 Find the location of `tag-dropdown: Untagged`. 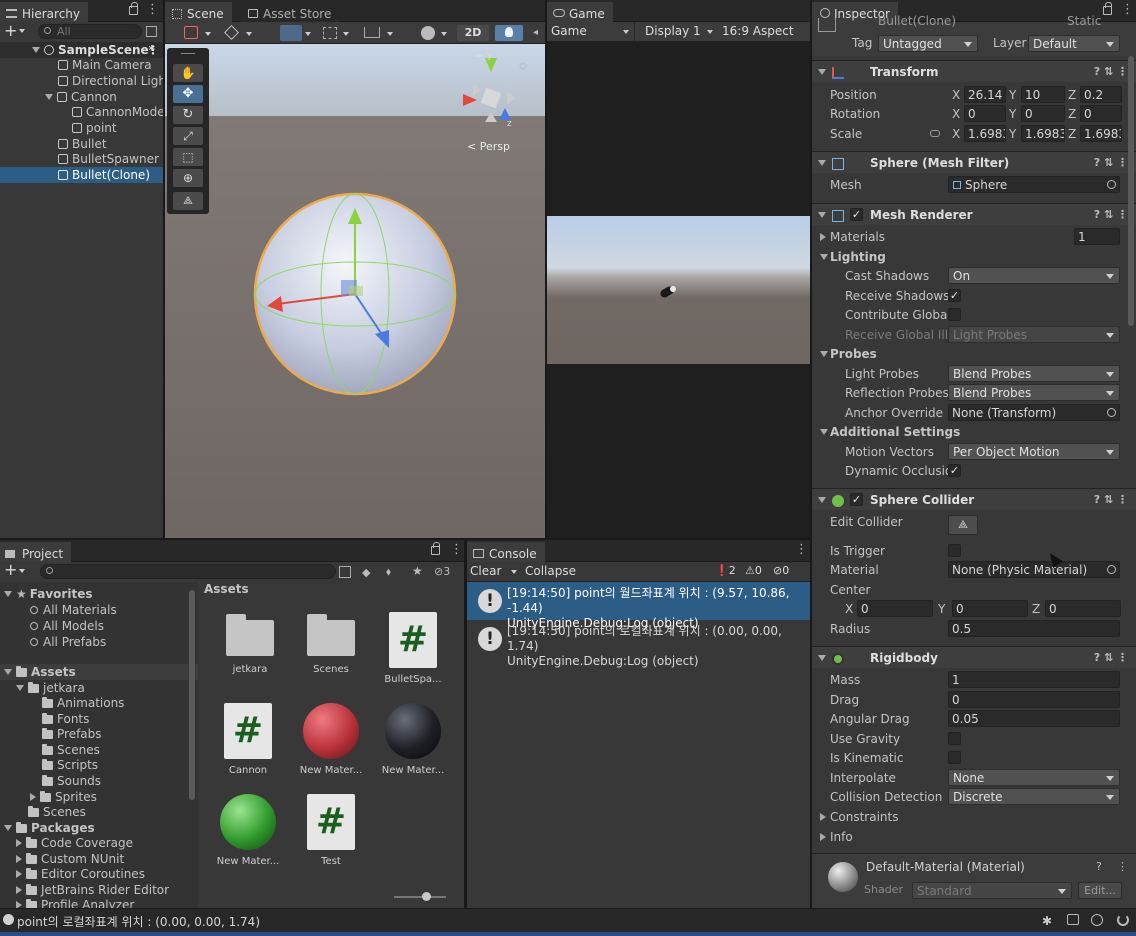

tag-dropdown: Untagged is located at coordinates (928, 43).